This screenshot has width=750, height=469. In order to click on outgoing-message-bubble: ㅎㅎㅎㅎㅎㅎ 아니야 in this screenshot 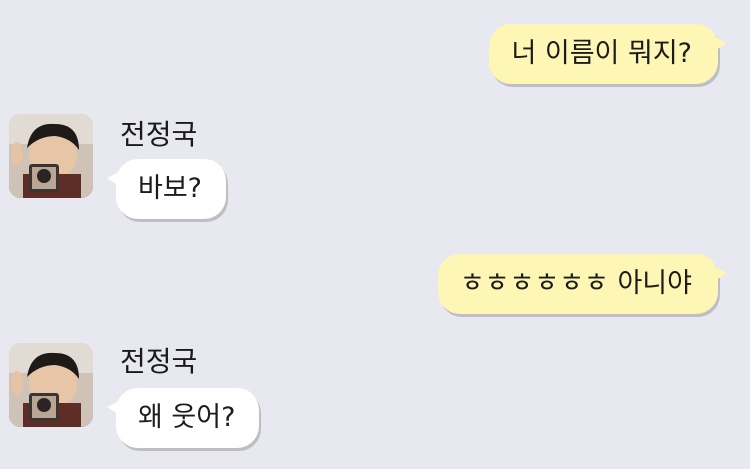, I will do `click(582, 284)`.